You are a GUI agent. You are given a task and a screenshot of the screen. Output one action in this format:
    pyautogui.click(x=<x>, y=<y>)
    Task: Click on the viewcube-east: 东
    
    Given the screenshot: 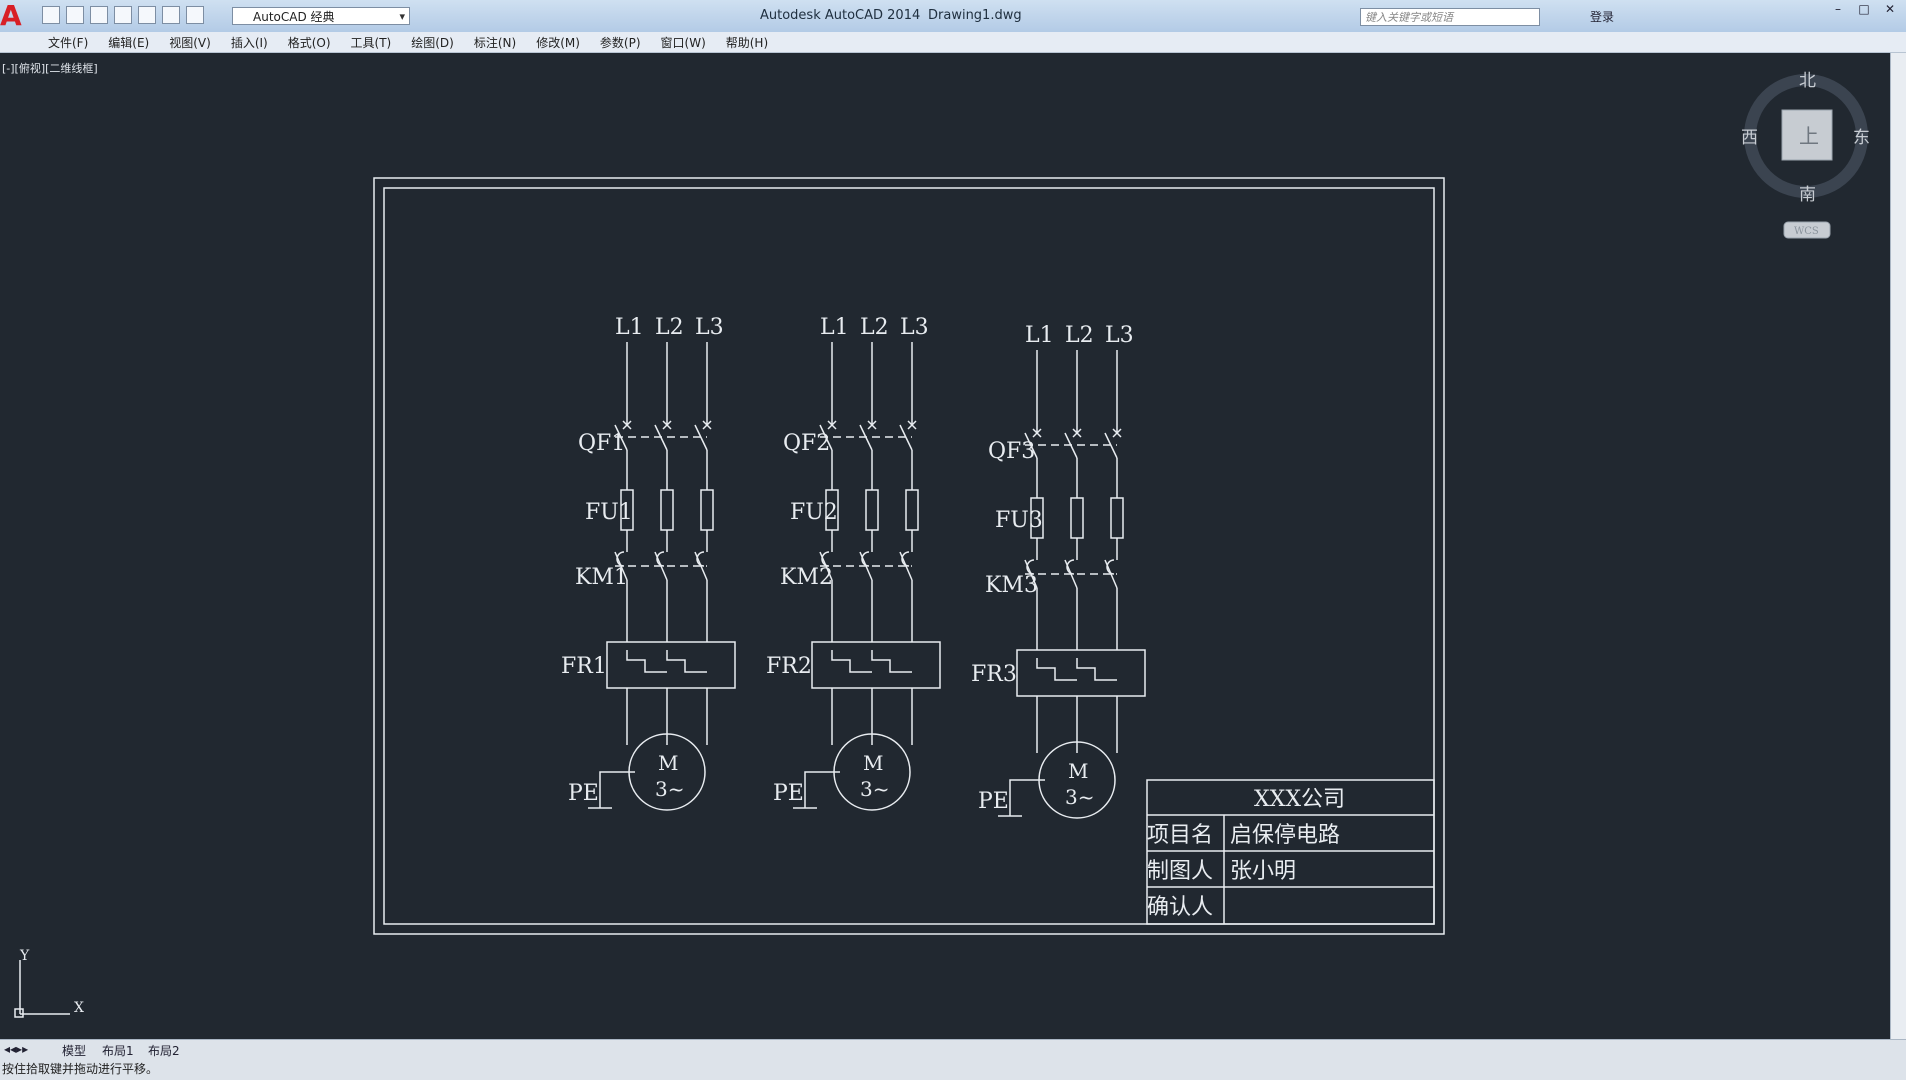 What is the action you would take?
    pyautogui.click(x=1861, y=138)
    